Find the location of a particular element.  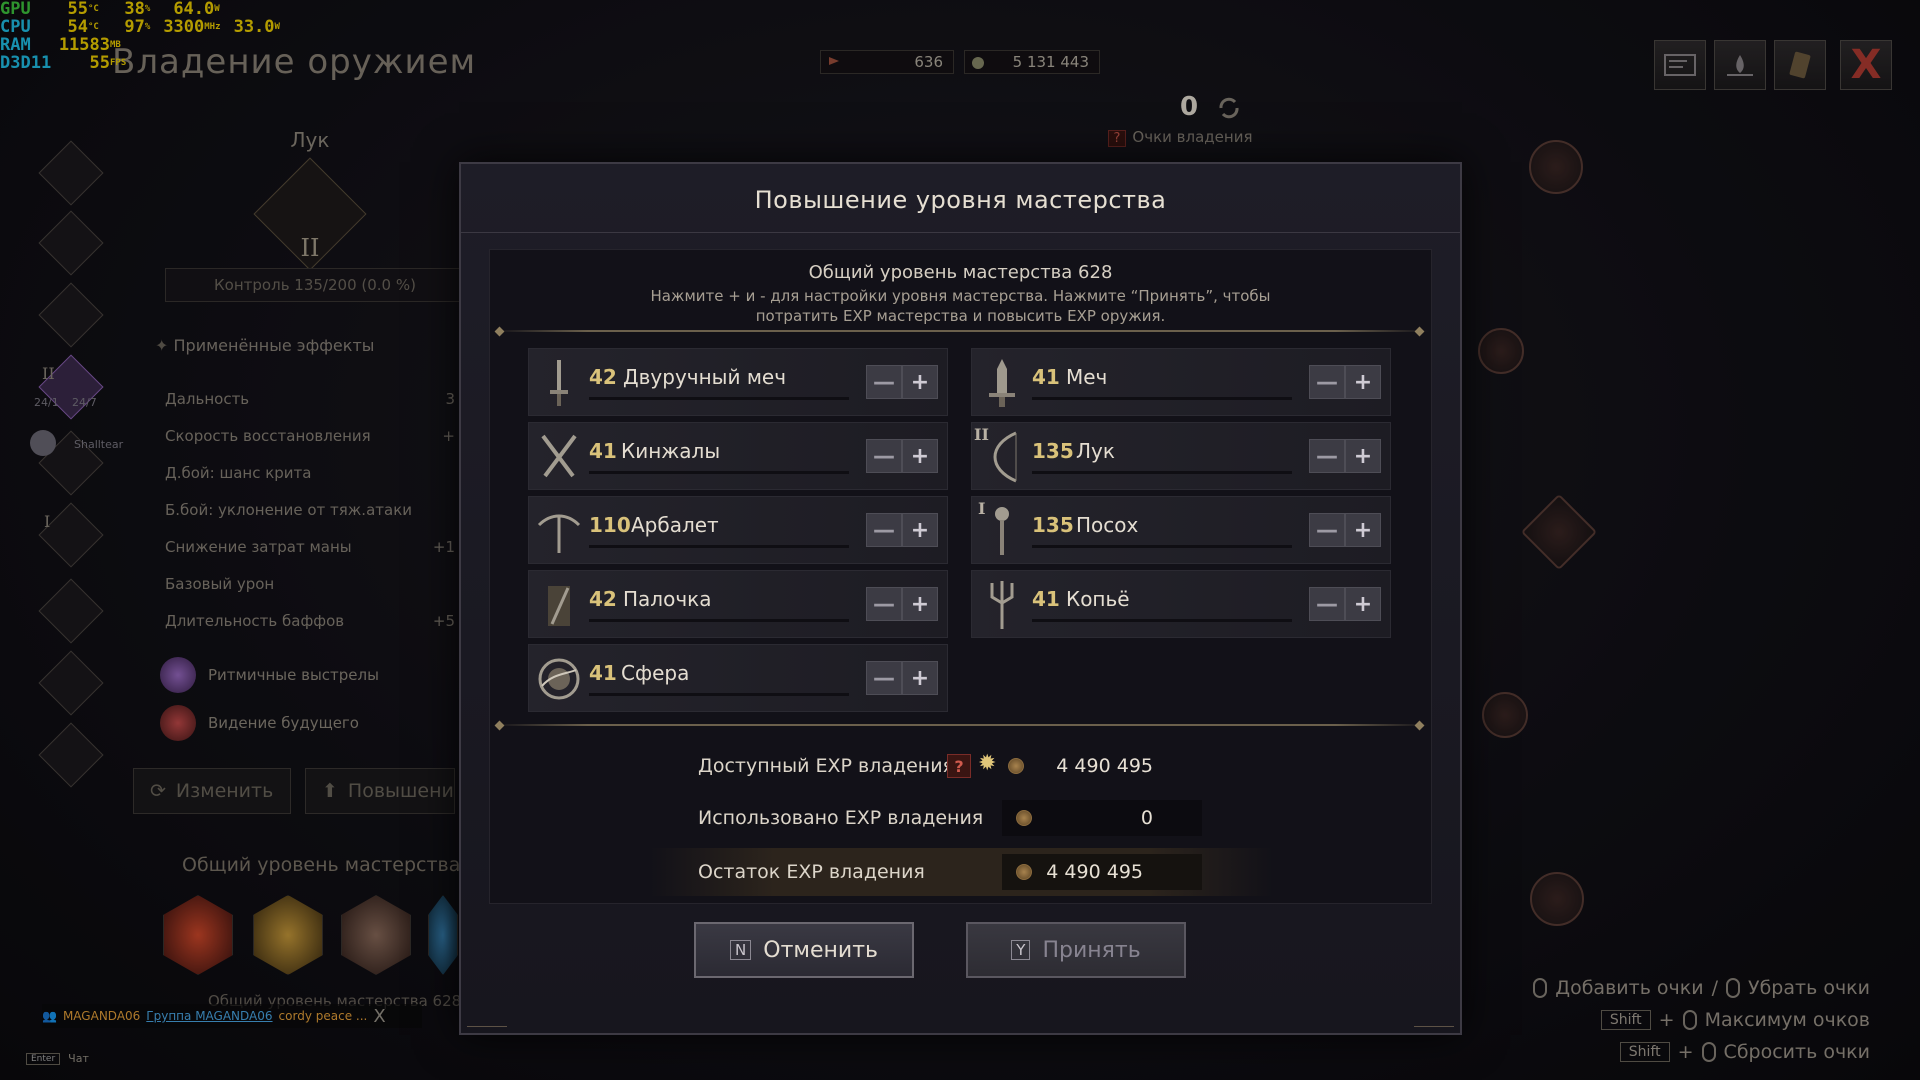

rail-wand is located at coordinates (71, 611).